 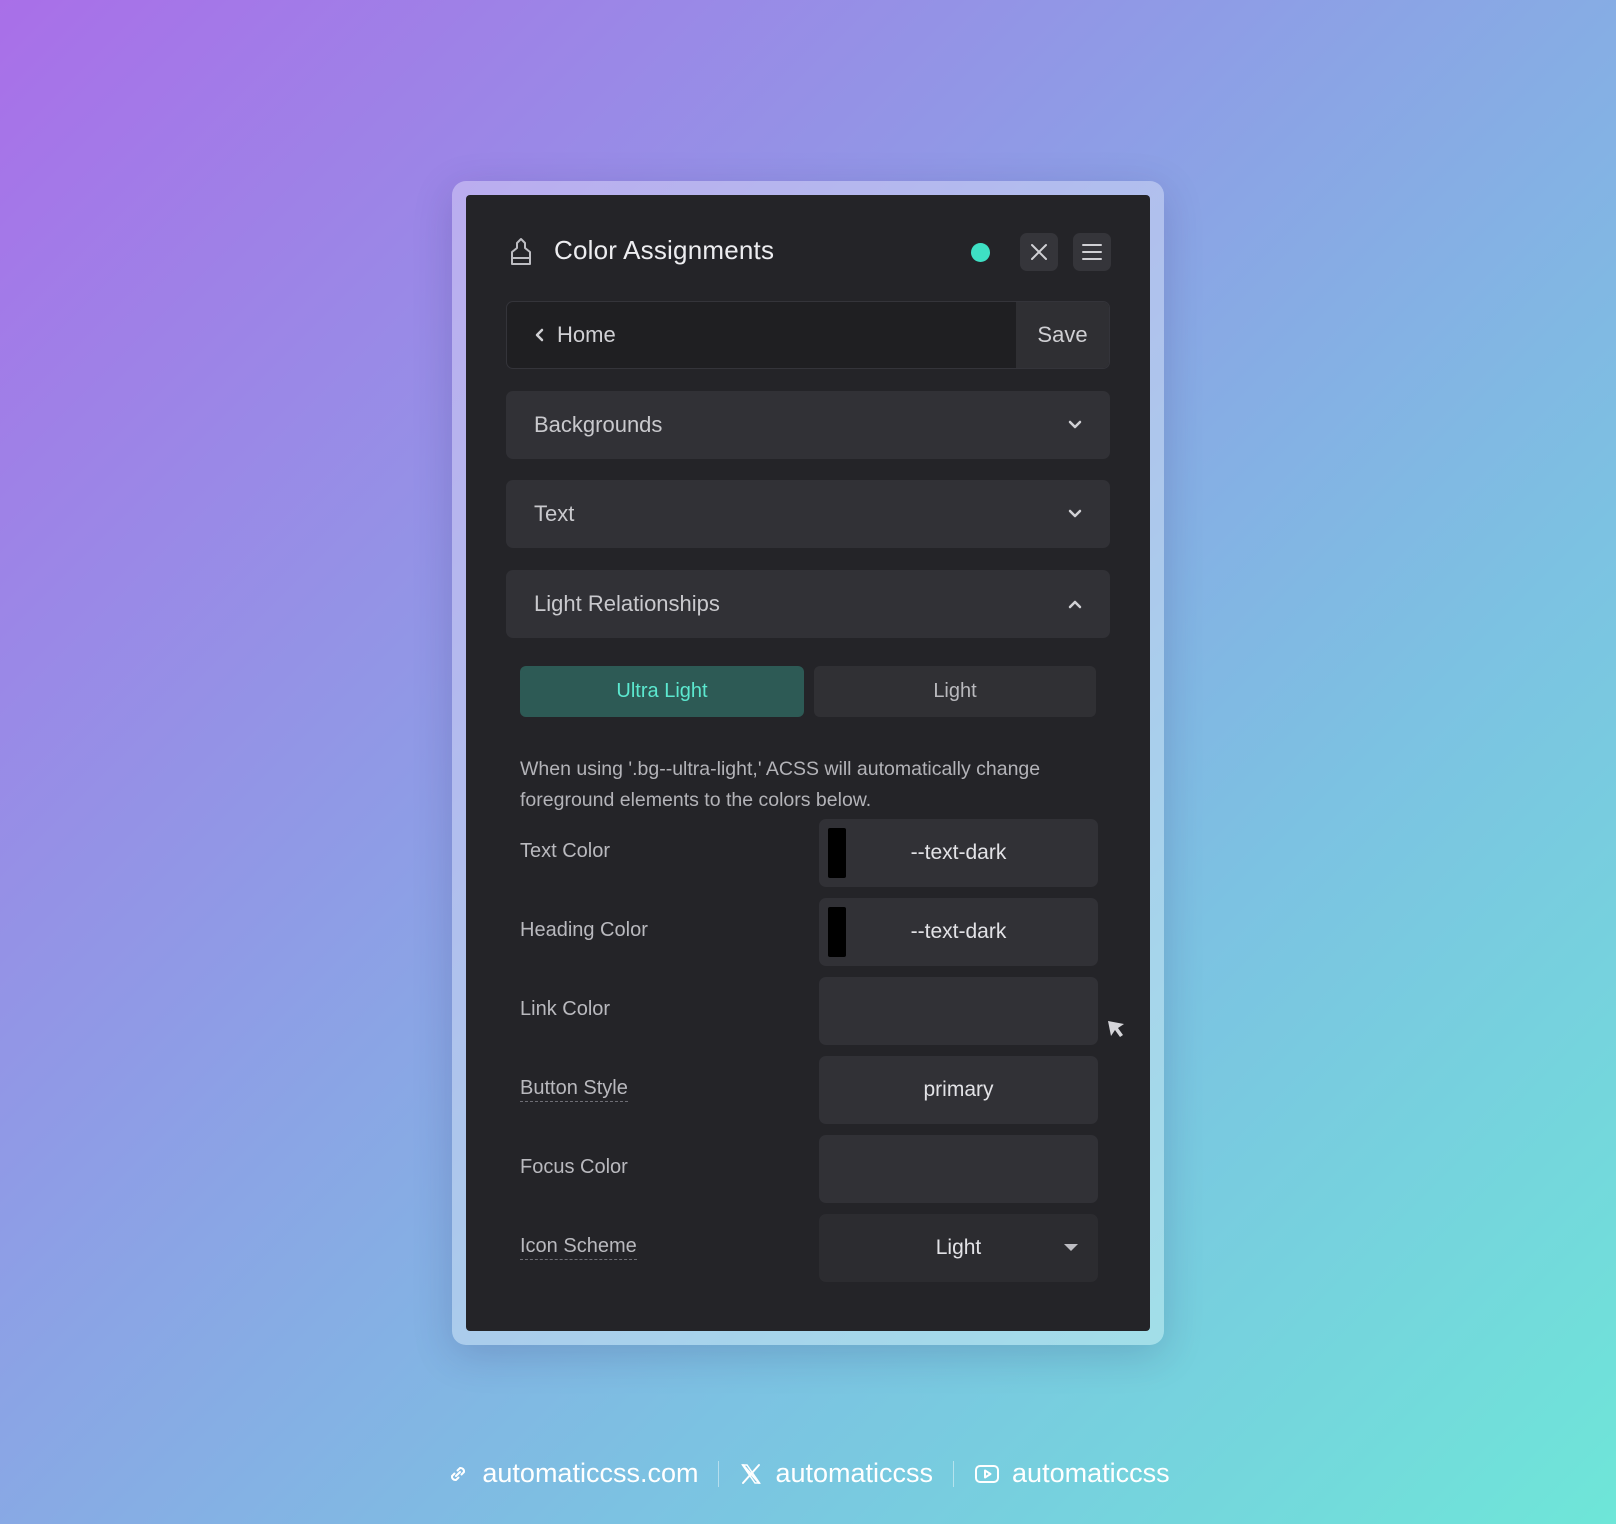 I want to click on icon-scheme-label-text: Icon Scheme, so click(x=578, y=1247).